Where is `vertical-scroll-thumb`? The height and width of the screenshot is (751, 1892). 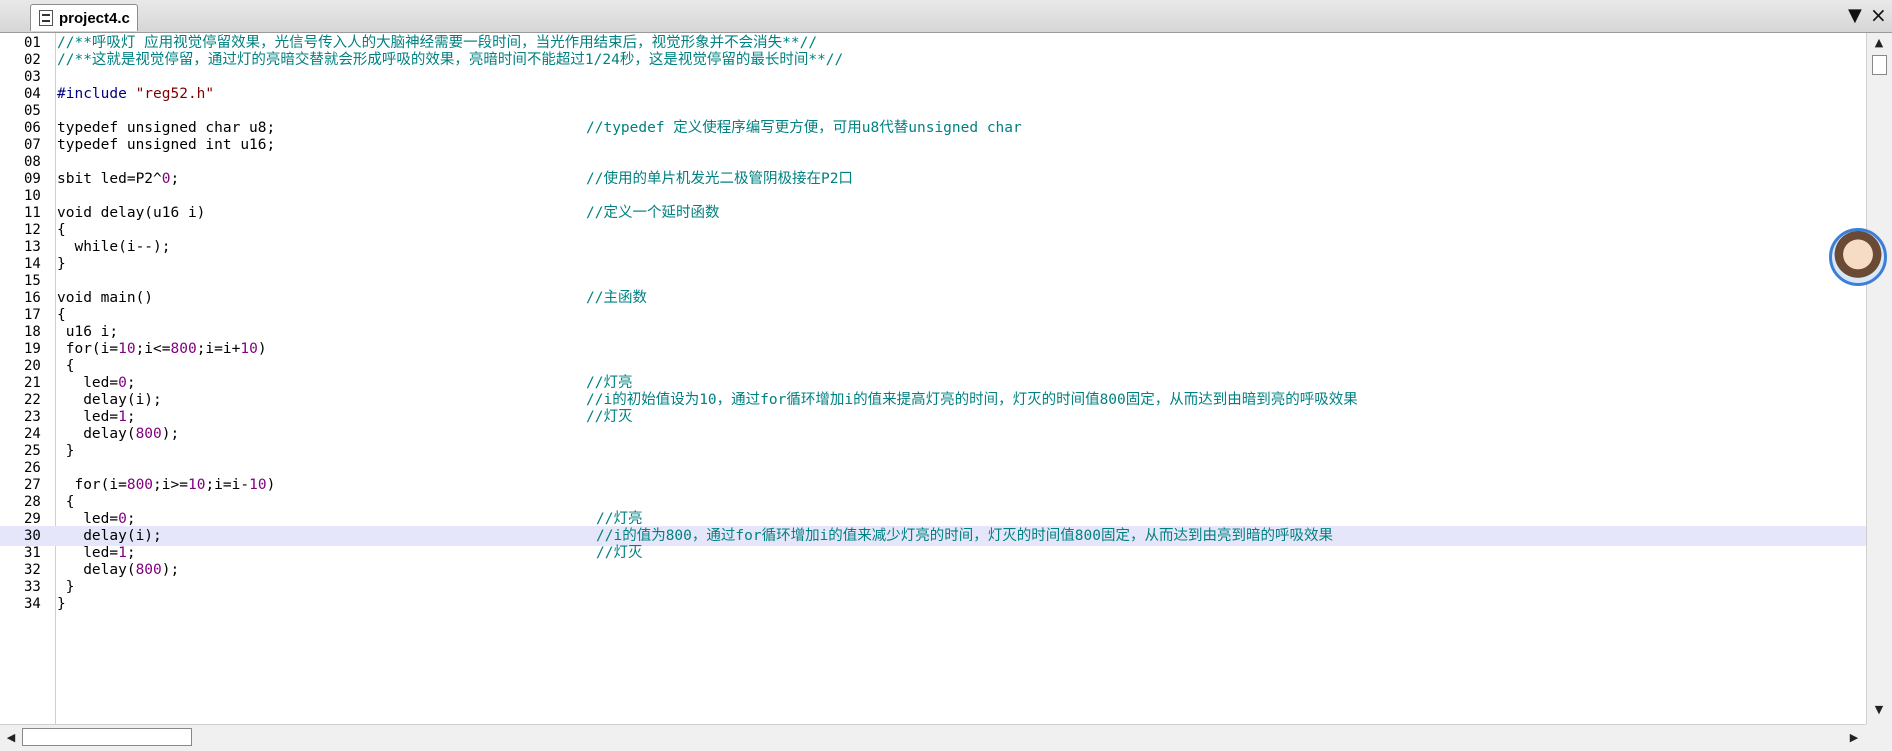
vertical-scroll-thumb is located at coordinates (1879, 65).